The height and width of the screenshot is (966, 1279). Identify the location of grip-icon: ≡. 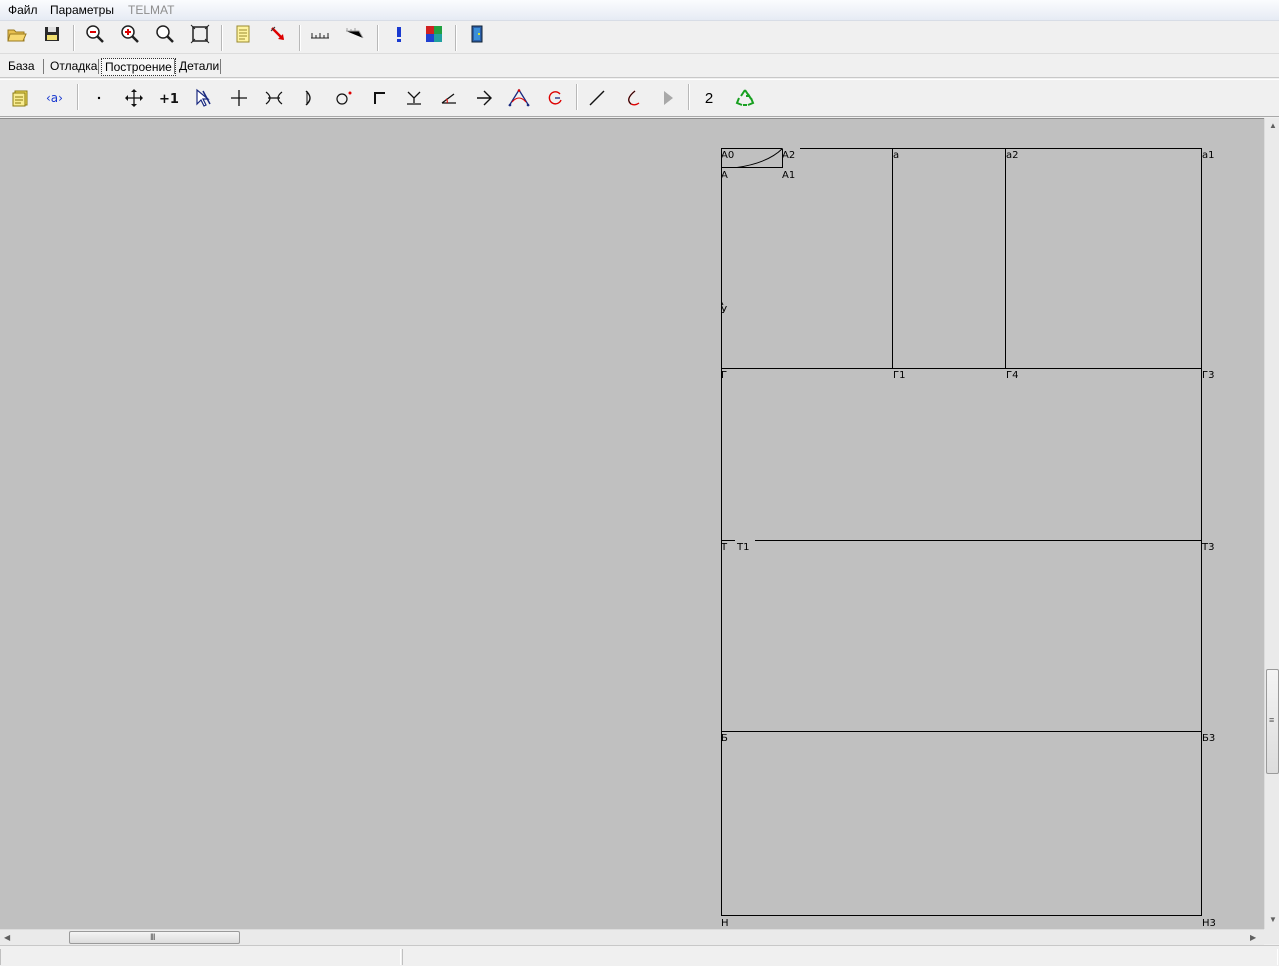
(1271, 720).